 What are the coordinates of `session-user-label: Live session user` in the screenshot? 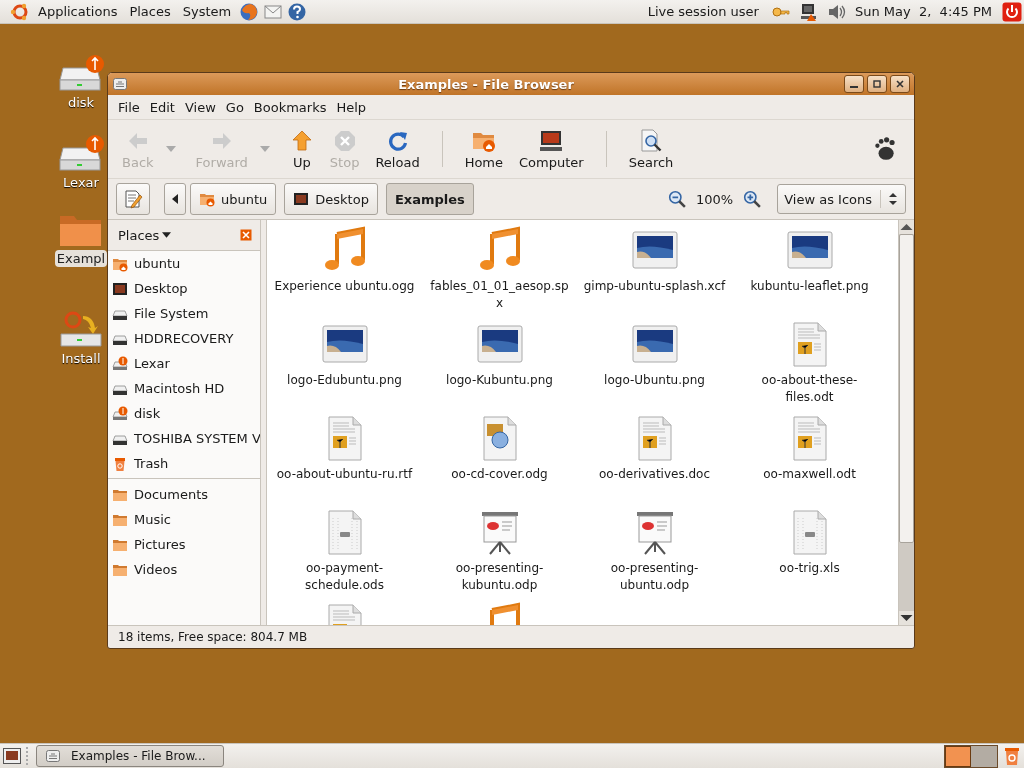 It's located at (703, 11).